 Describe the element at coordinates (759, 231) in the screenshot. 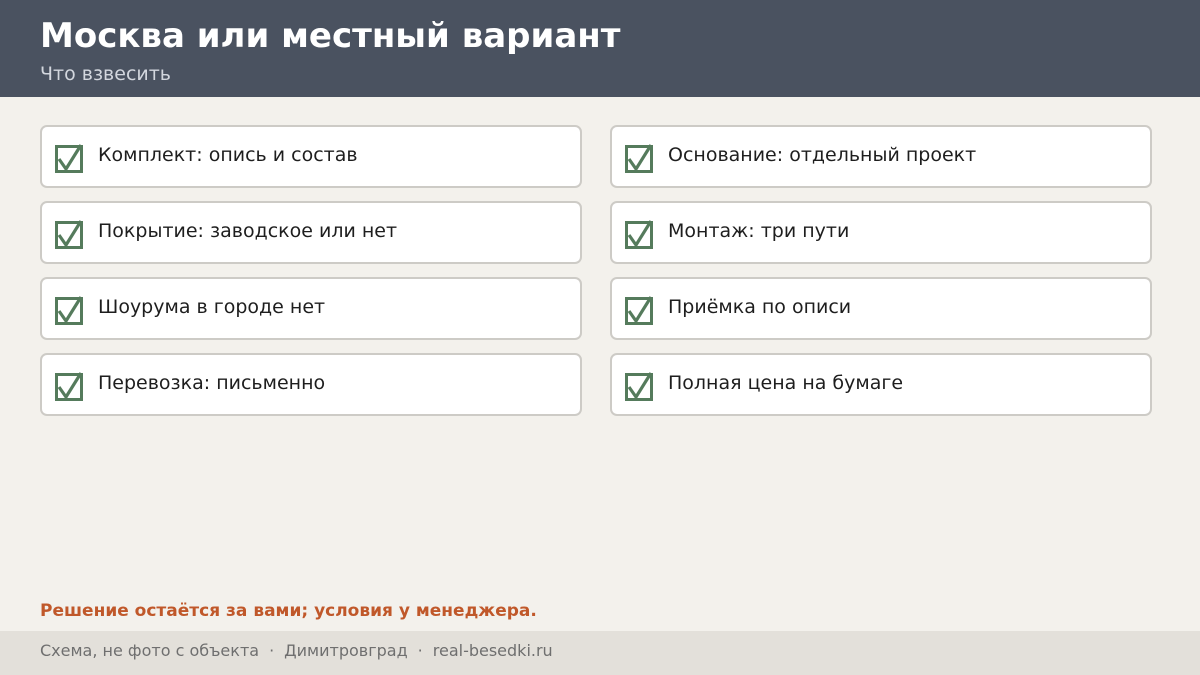

I see `checklist-item-label: Монтаж: три пути` at that location.